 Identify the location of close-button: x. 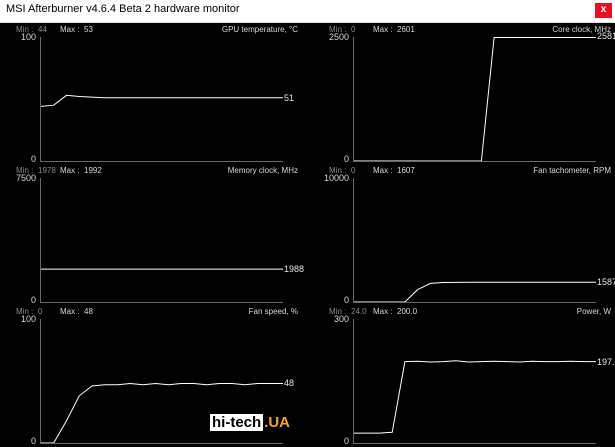
(603, 10).